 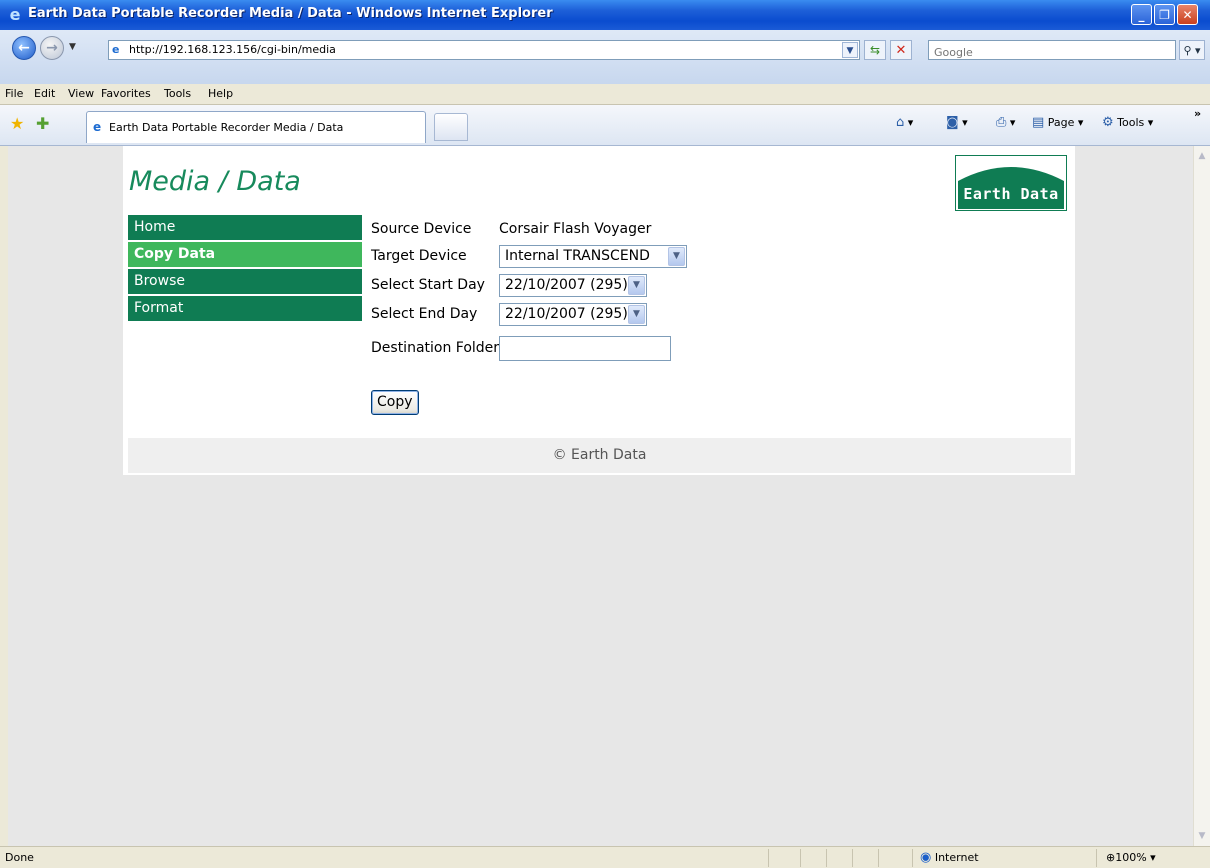 I want to click on search-box, so click(x=1052, y=51).